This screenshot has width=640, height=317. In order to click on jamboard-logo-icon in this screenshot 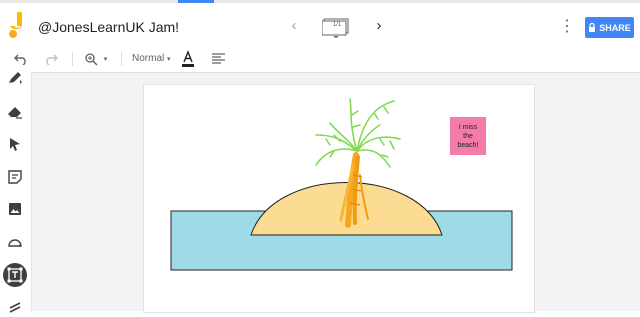, I will do `click(17, 25)`.